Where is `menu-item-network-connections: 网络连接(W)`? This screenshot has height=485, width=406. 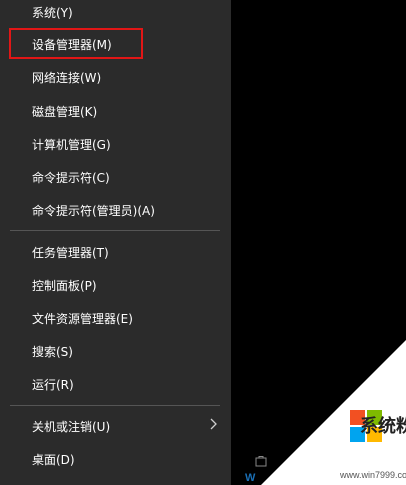
menu-item-network-connections: 网络连接(W) is located at coordinates (66, 78).